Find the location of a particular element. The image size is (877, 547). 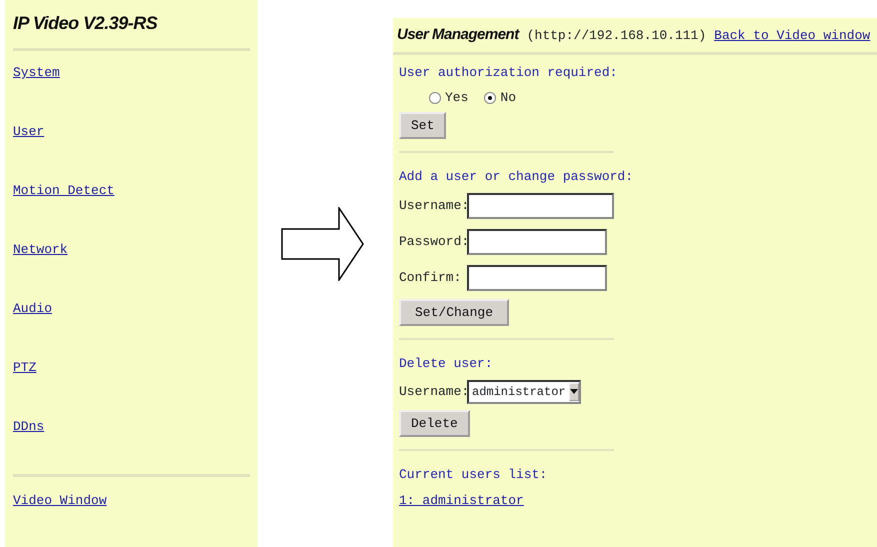

action-button: Set is located at coordinates (422, 125).